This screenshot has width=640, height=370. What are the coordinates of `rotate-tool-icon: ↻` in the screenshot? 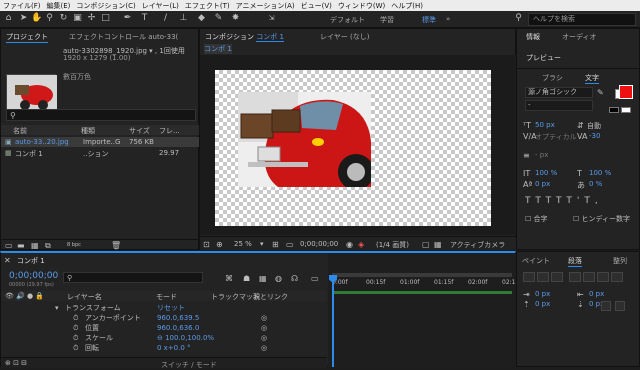 It's located at (63, 18).